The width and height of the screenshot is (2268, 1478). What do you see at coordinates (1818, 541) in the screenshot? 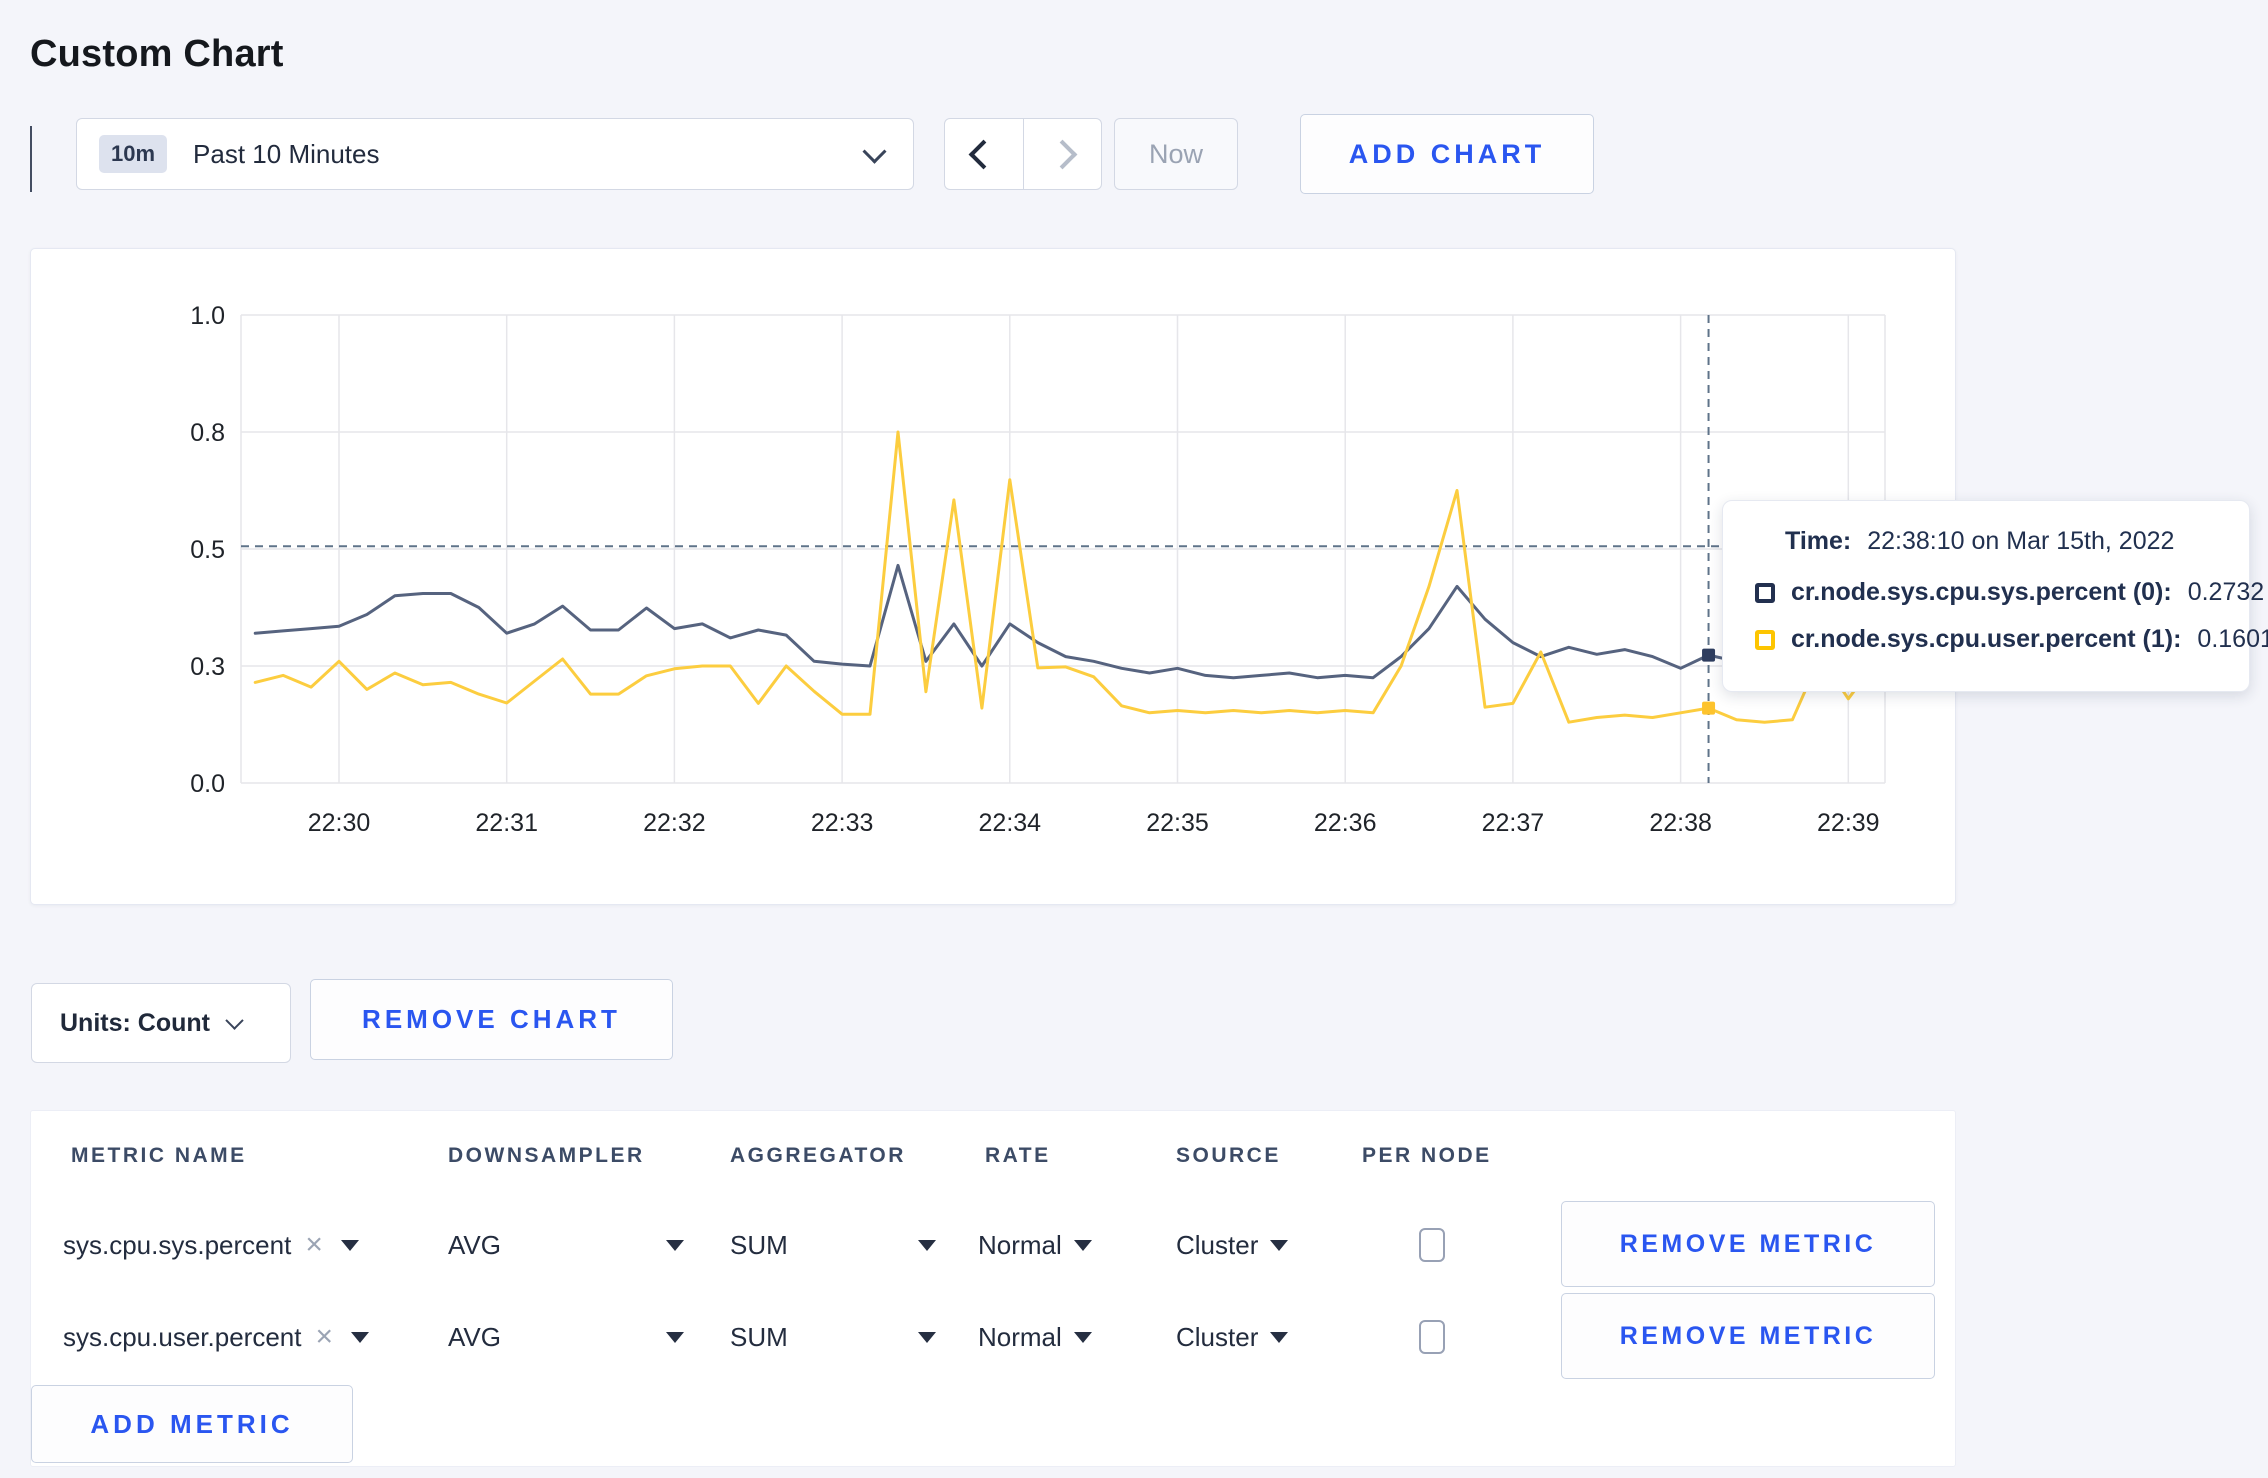
I see `tooltip-time-label: Time:` at bounding box center [1818, 541].